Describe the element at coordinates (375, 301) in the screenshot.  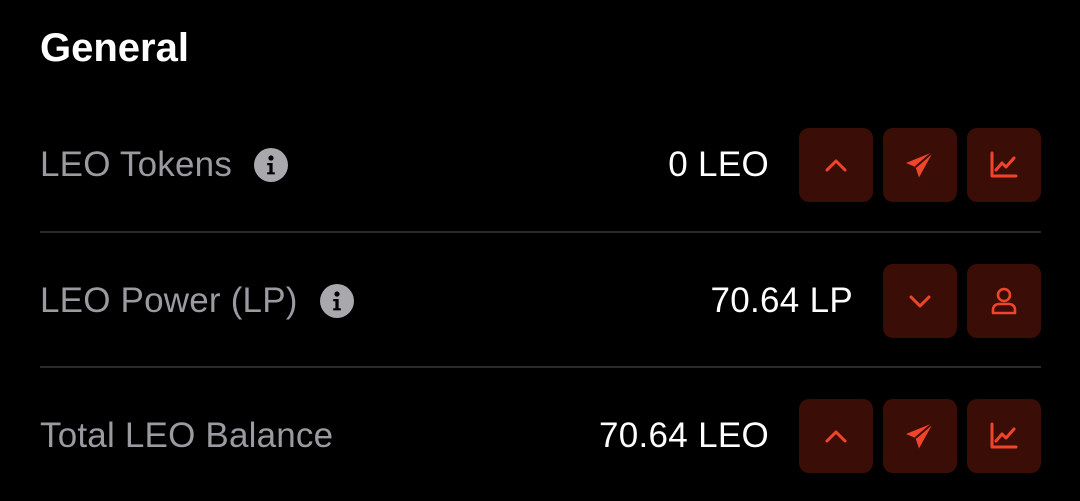
I see `row-label-group: LEO Power (LP)` at that location.